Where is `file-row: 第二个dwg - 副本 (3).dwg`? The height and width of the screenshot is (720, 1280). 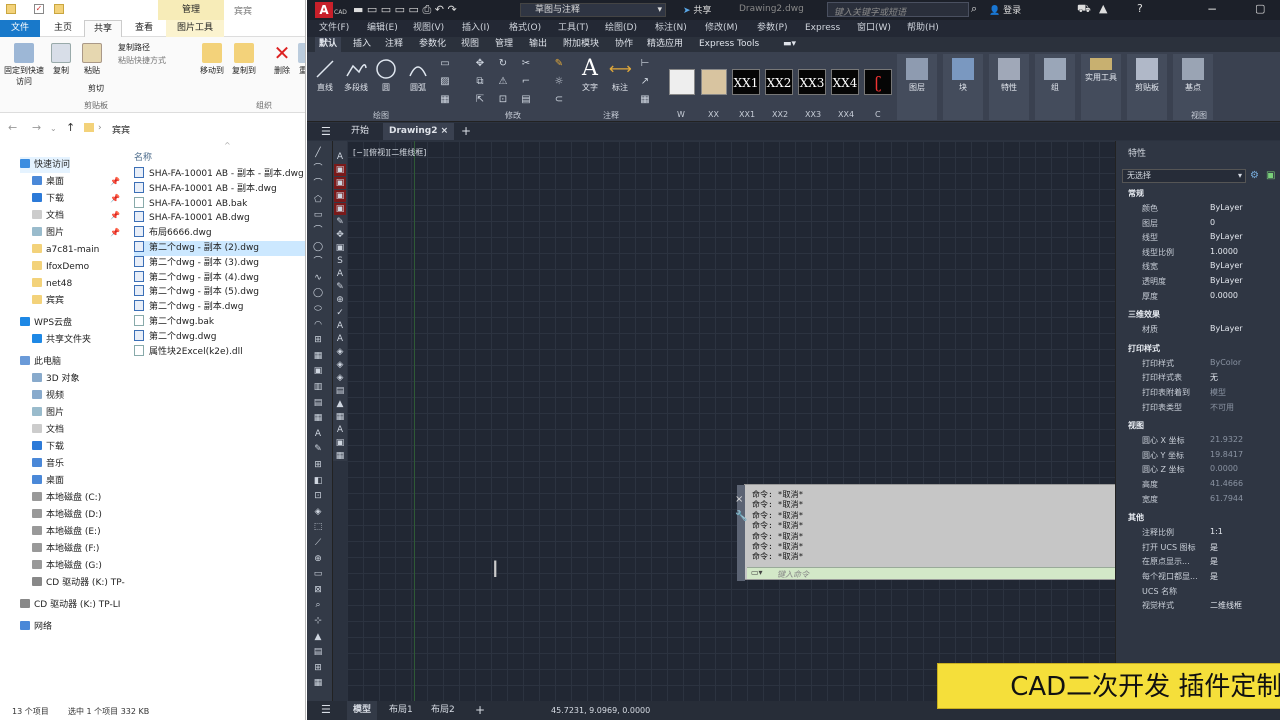
file-row: 第二个dwg - 副本 (3).dwg is located at coordinates (219, 263).